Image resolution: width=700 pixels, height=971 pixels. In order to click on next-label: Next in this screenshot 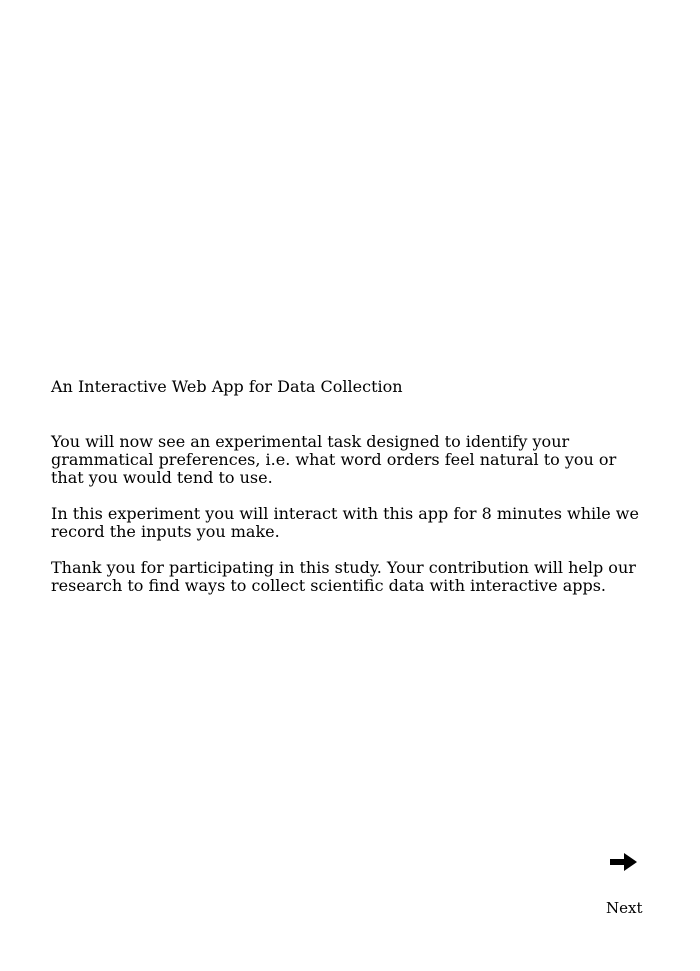, I will do `click(624, 908)`.